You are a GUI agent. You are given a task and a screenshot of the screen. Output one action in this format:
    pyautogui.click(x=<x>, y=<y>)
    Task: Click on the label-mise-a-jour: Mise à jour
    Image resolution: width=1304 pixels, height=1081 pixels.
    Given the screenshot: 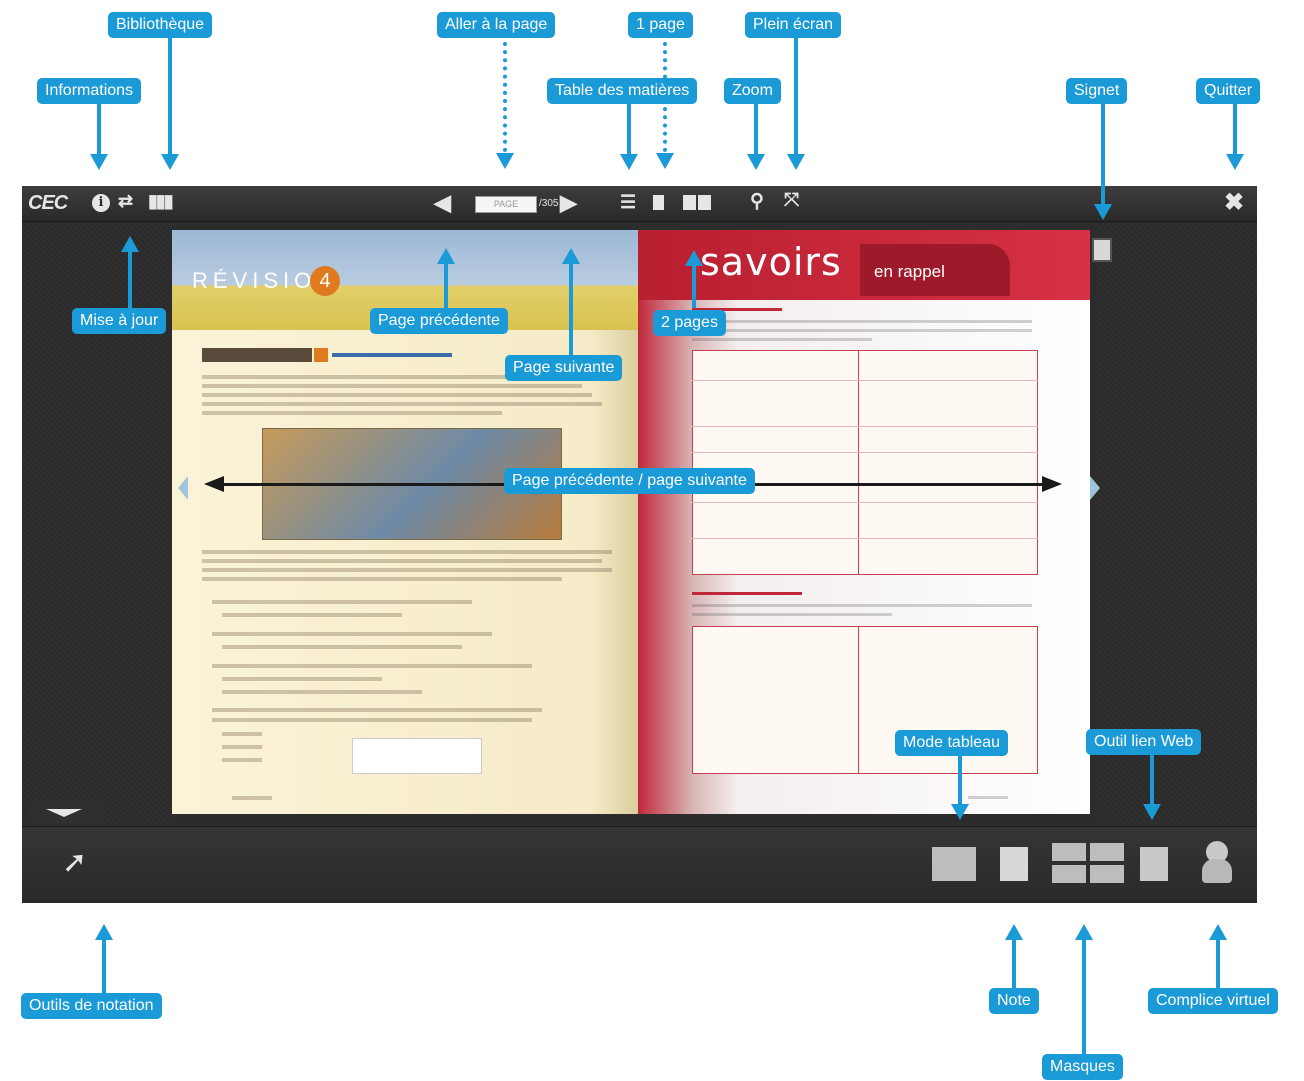 What is the action you would take?
    pyautogui.click(x=119, y=321)
    